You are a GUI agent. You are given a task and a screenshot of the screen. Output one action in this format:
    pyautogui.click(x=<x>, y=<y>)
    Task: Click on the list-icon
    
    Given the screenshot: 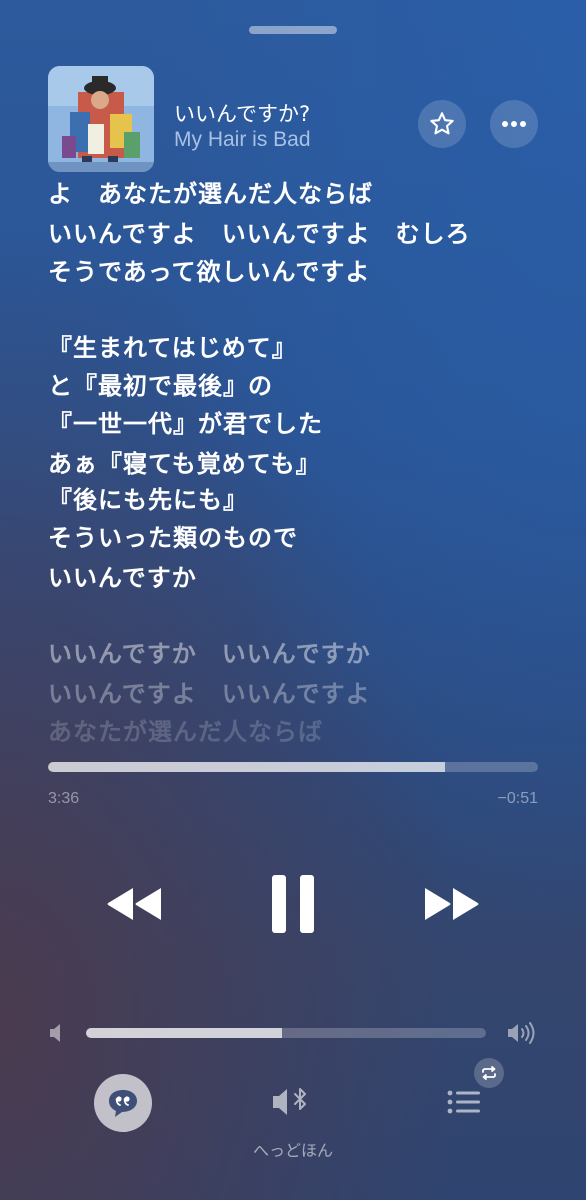 What is the action you would take?
    pyautogui.click(x=463, y=1102)
    